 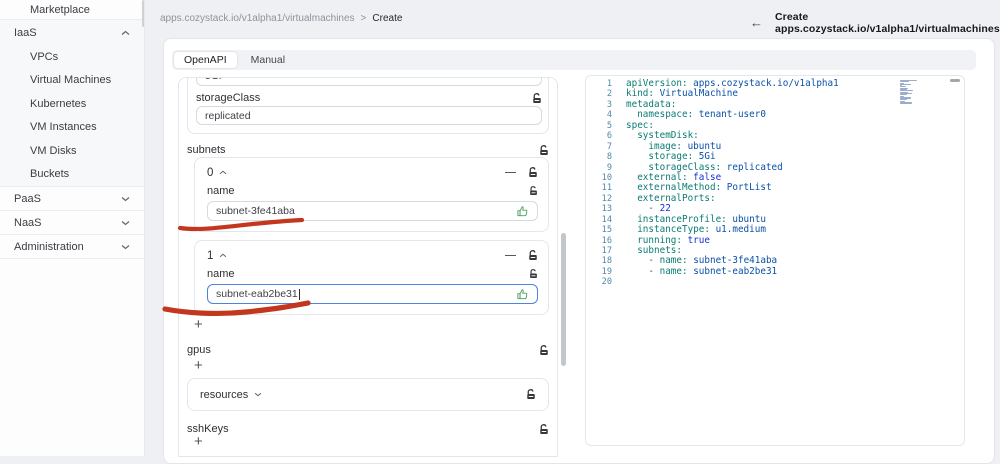 I want to click on subnet-item-index: 0, so click(x=210, y=172).